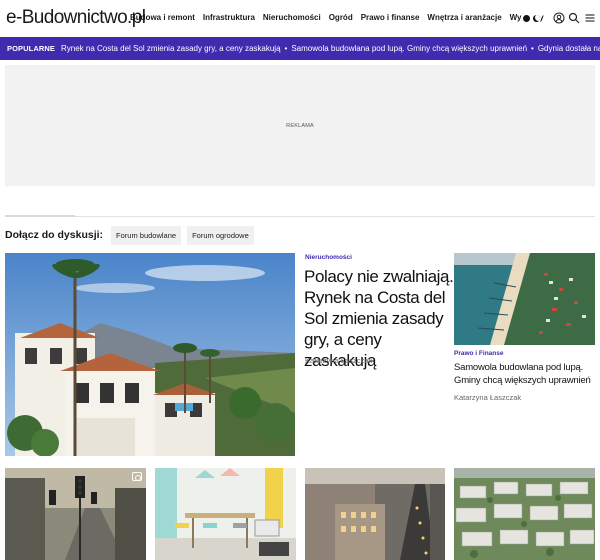 The image size is (600, 560). What do you see at coordinates (31, 48) in the screenshot?
I see `popular-label: POPULARNE` at bounding box center [31, 48].